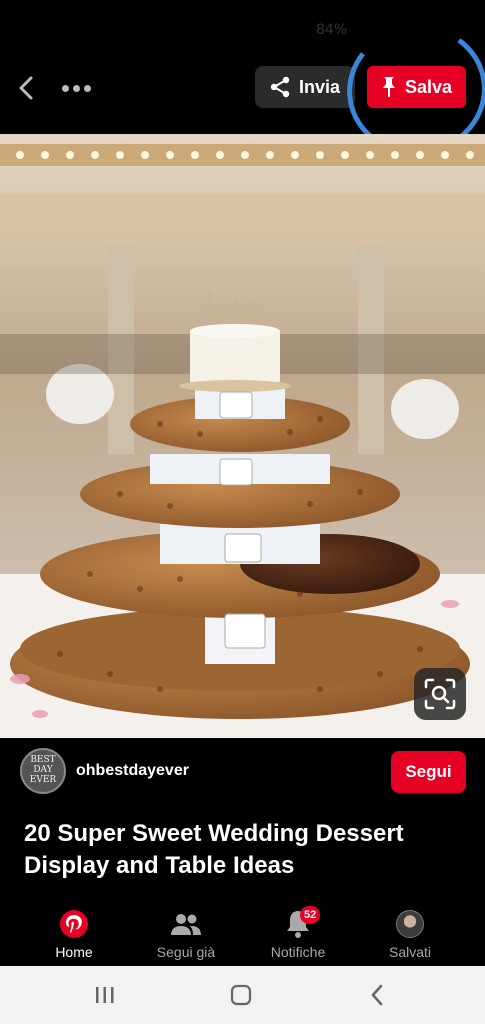 The height and width of the screenshot is (1024, 485). What do you see at coordinates (186, 952) in the screenshot?
I see `nav-label-following: Segui già` at bounding box center [186, 952].